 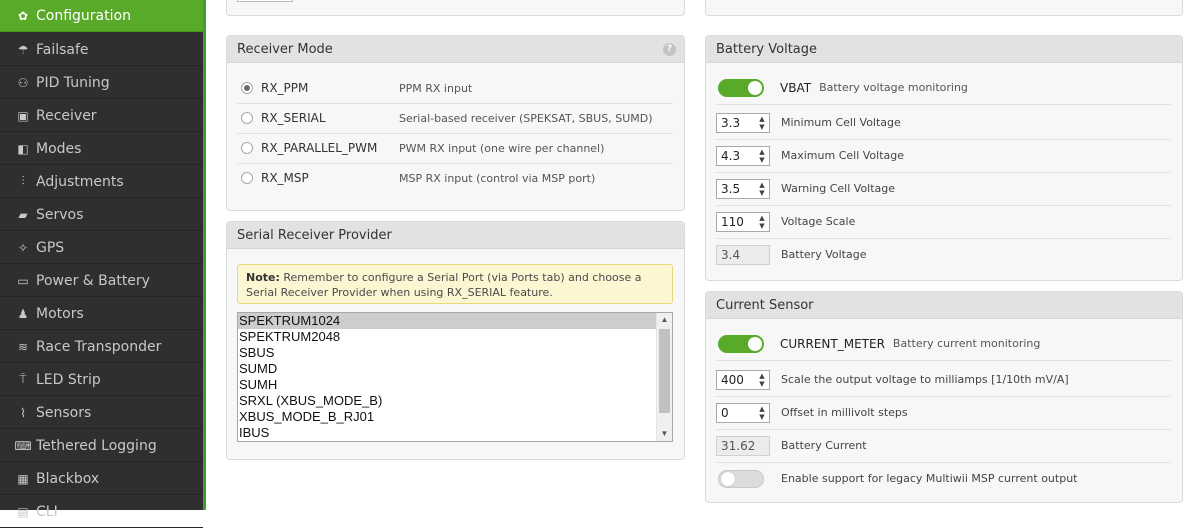 What do you see at coordinates (455, 8) in the screenshot?
I see `previous-panel-left` at bounding box center [455, 8].